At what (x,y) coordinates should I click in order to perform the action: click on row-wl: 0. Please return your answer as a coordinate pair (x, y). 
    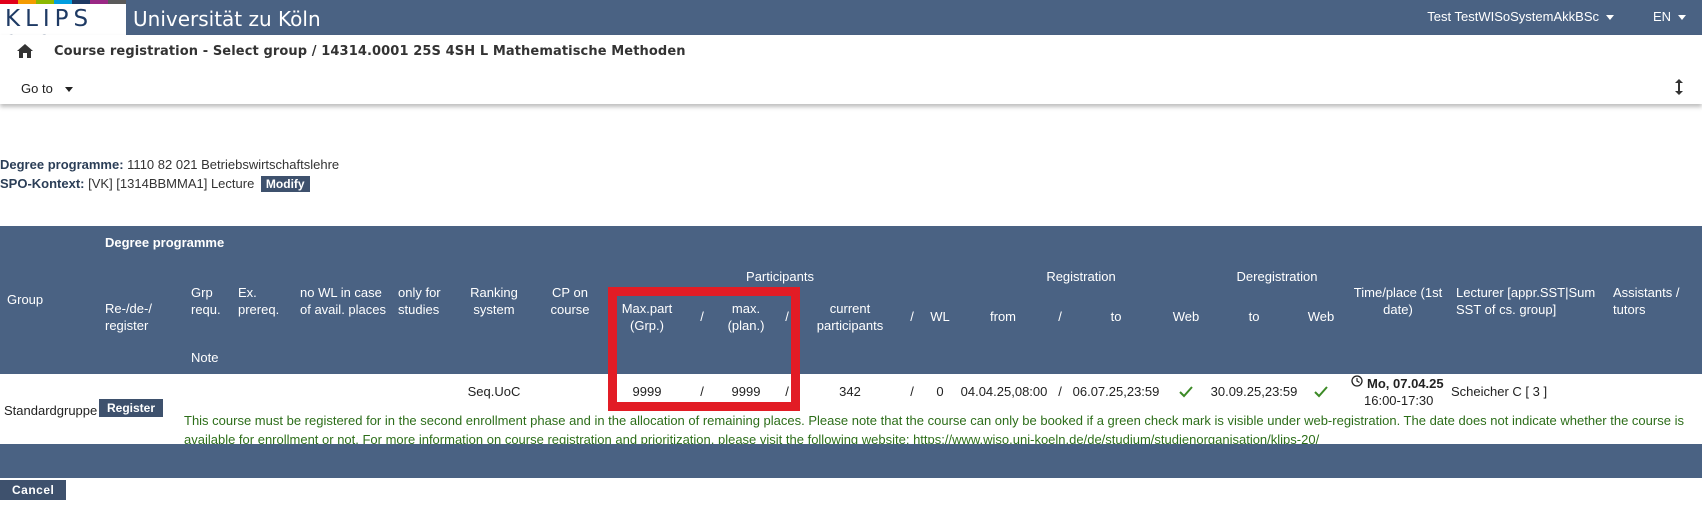
    Looking at the image, I should click on (940, 391).